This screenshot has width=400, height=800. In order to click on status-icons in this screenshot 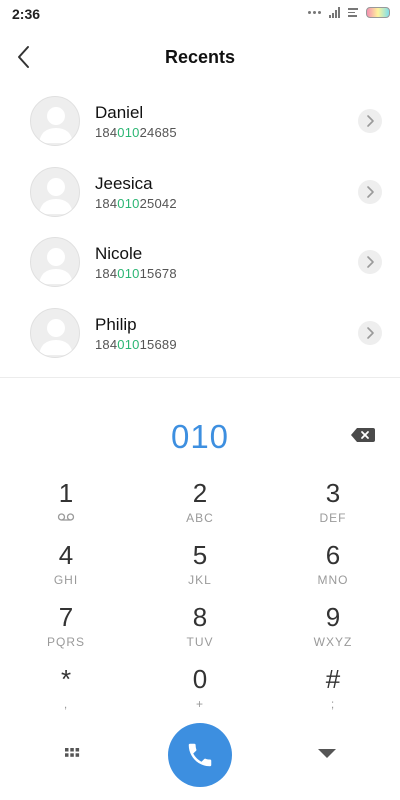, I will do `click(349, 12)`.